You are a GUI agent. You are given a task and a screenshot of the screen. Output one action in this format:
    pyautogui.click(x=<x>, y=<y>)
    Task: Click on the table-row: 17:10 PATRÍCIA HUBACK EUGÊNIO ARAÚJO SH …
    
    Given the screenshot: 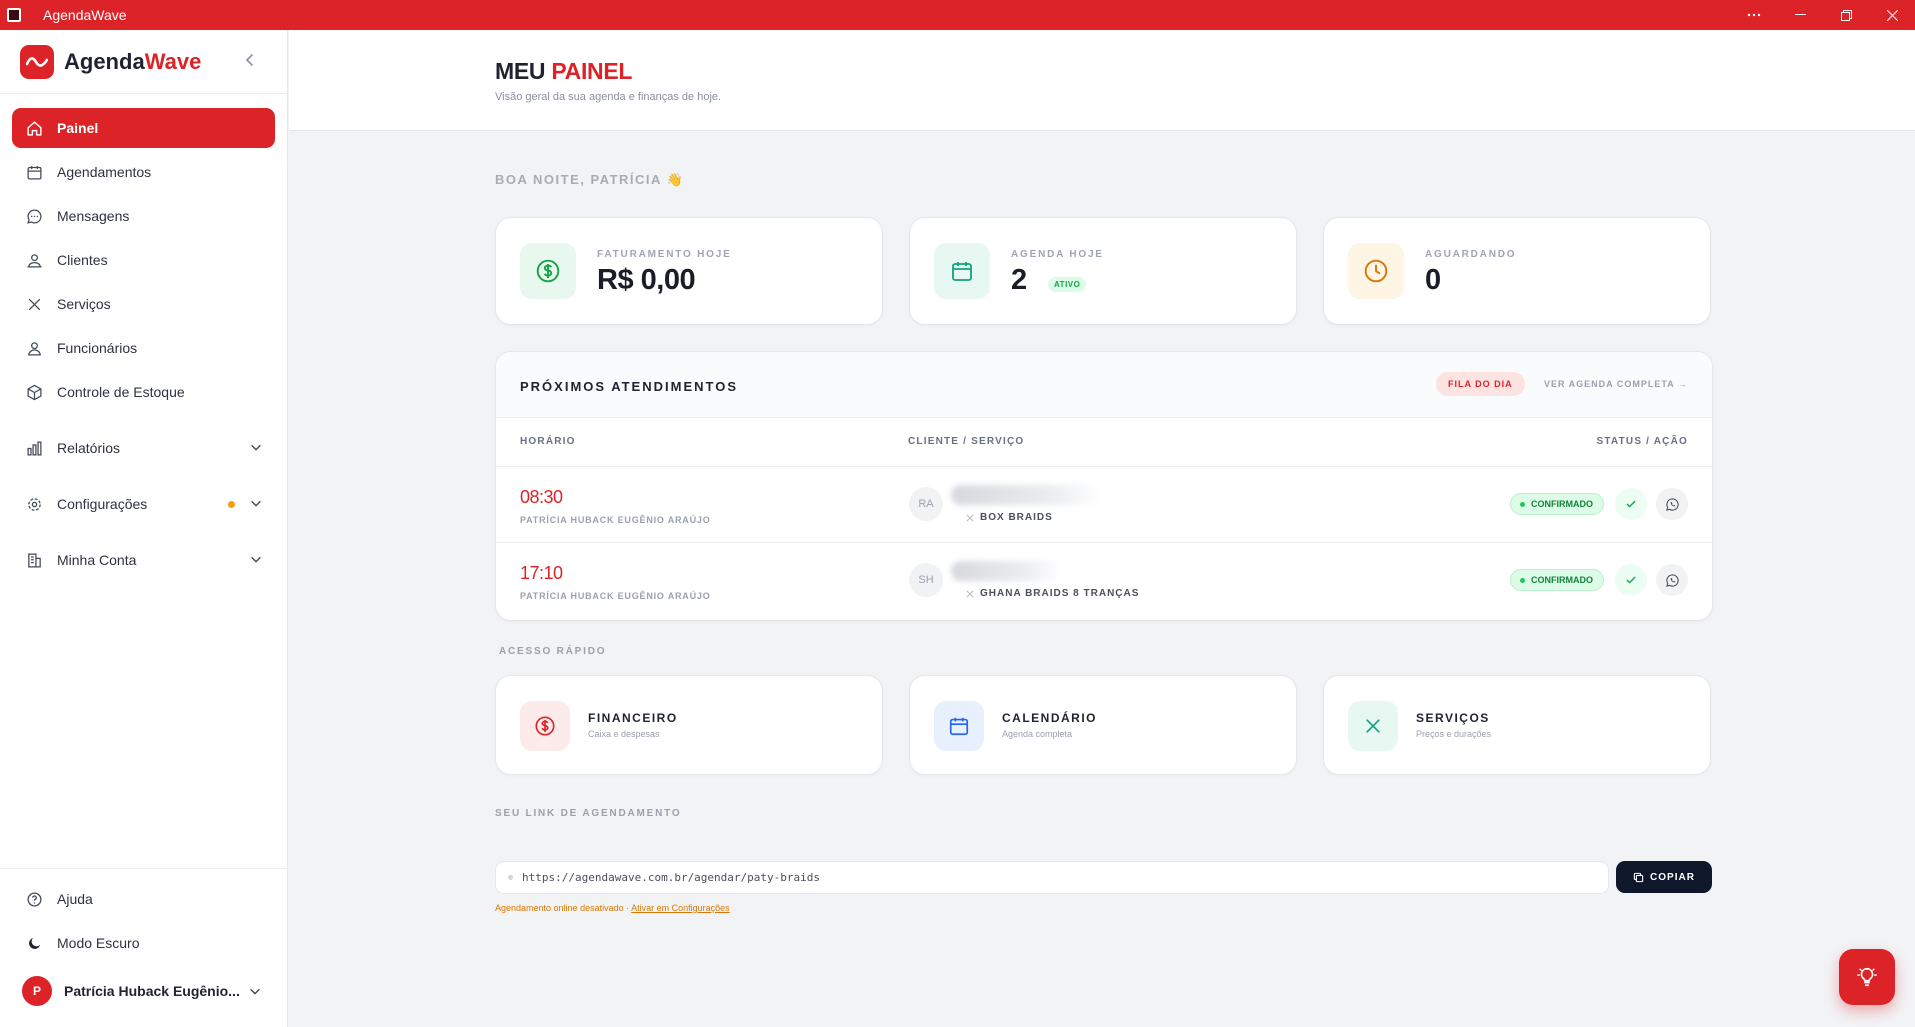 What is the action you would take?
    pyautogui.click(x=1104, y=580)
    